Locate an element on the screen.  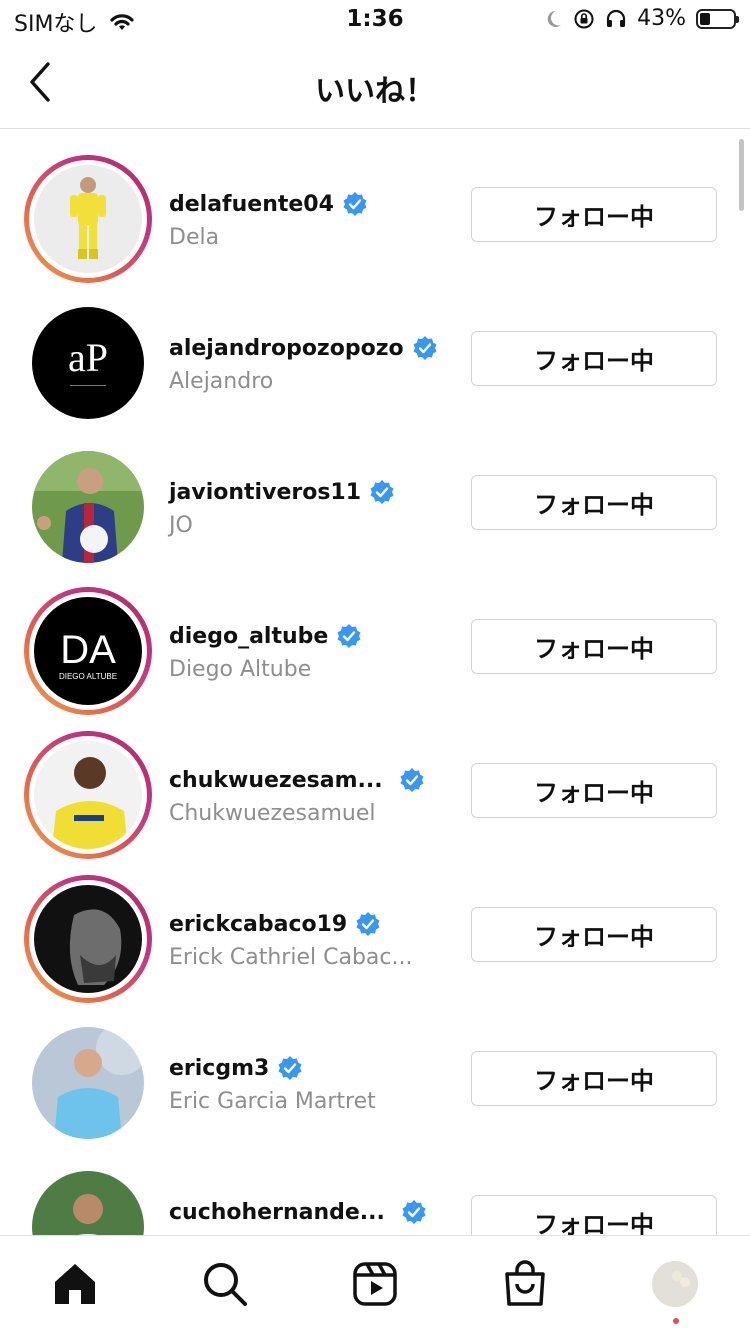
rotation-lock-icon is located at coordinates (584, 18).